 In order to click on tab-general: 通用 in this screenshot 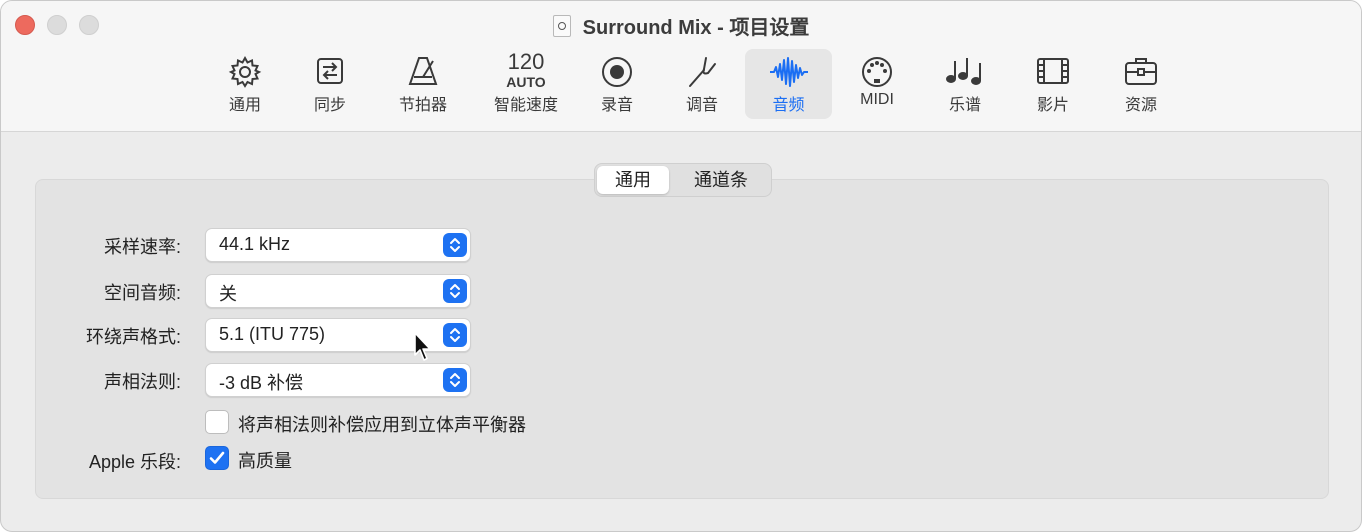, I will do `click(633, 180)`.